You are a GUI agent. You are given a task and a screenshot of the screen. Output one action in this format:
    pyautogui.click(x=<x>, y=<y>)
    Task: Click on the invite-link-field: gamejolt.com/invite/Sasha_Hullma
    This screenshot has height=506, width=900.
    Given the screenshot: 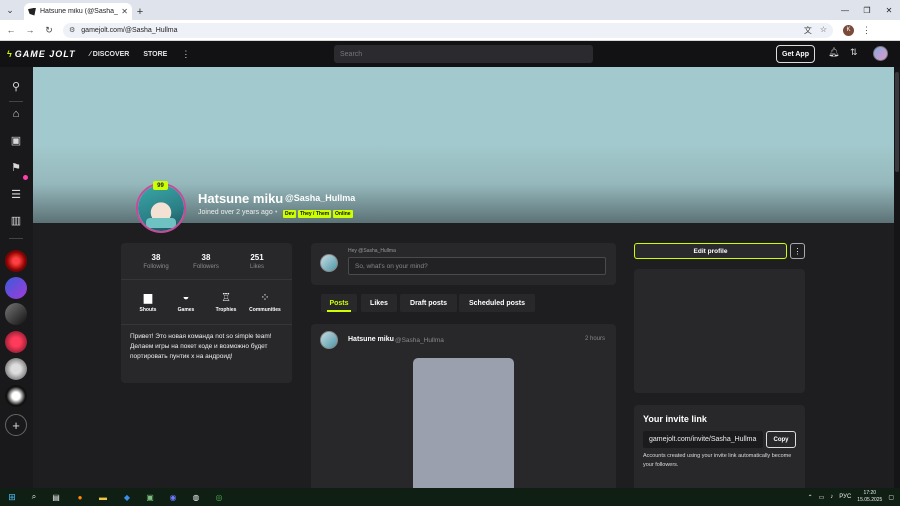 What is the action you would take?
    pyautogui.click(x=703, y=439)
    